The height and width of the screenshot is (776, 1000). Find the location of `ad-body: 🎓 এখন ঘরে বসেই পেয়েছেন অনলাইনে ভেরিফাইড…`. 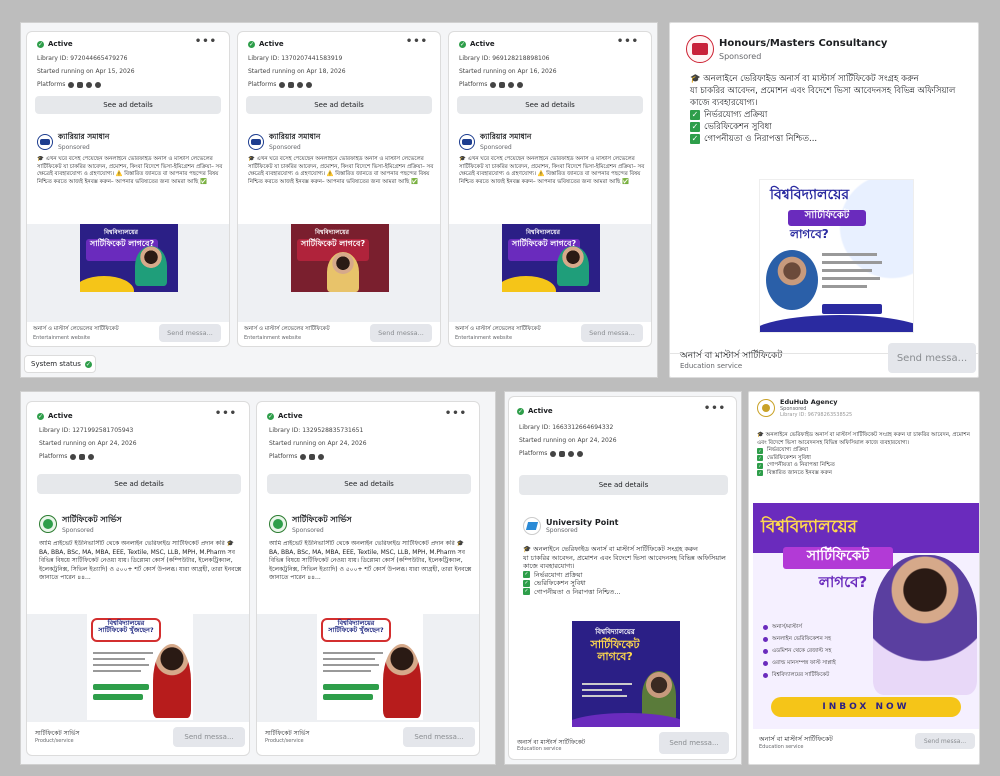

ad-body: 🎓 এখন ঘরে বসেই পেয়েছেন অনলাইনে ভেরিফাইড… is located at coordinates (552, 170).